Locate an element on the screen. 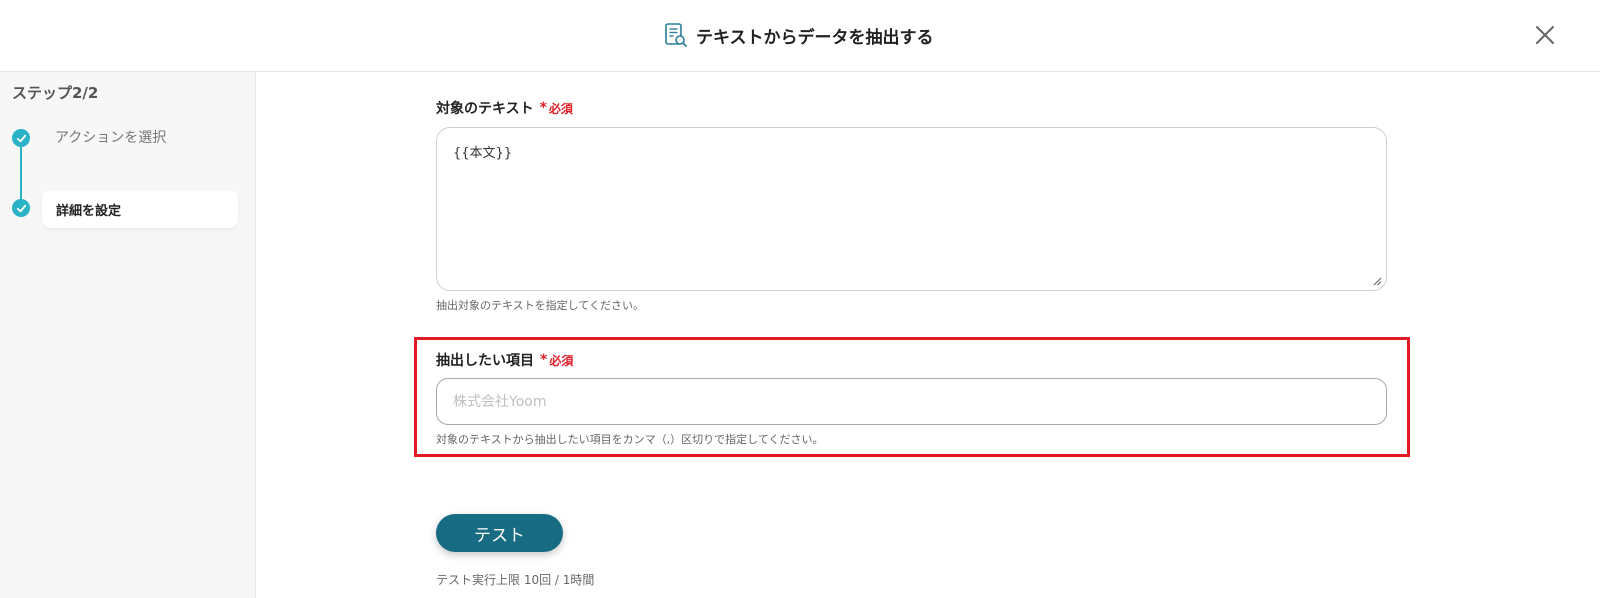 Image resolution: width=1600 pixels, height=598 pixels. test-button: テスト is located at coordinates (499, 533).